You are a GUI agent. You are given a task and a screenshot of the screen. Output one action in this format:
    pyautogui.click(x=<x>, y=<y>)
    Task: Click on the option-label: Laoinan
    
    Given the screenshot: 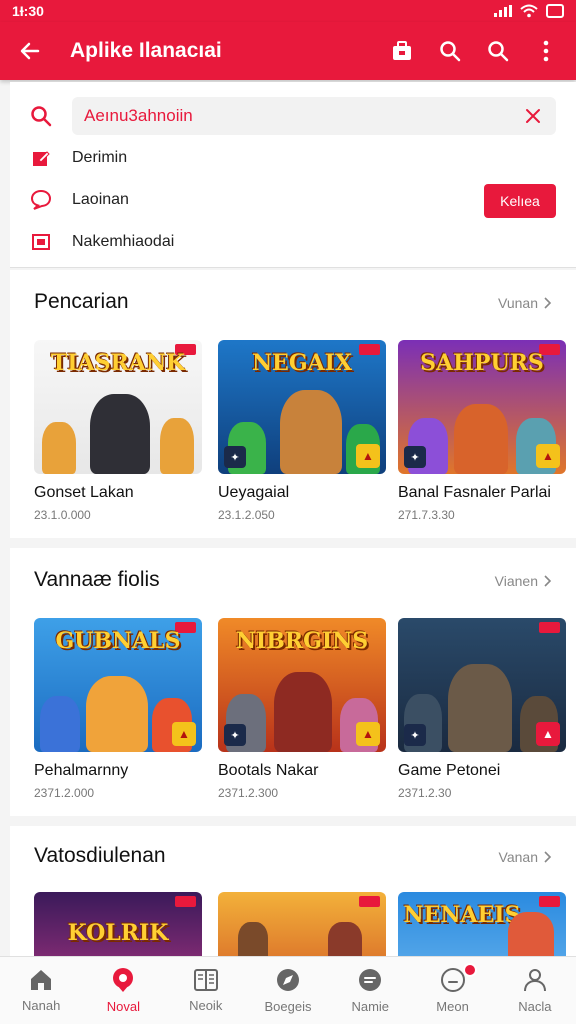 What is the action you would take?
    pyautogui.click(x=100, y=199)
    